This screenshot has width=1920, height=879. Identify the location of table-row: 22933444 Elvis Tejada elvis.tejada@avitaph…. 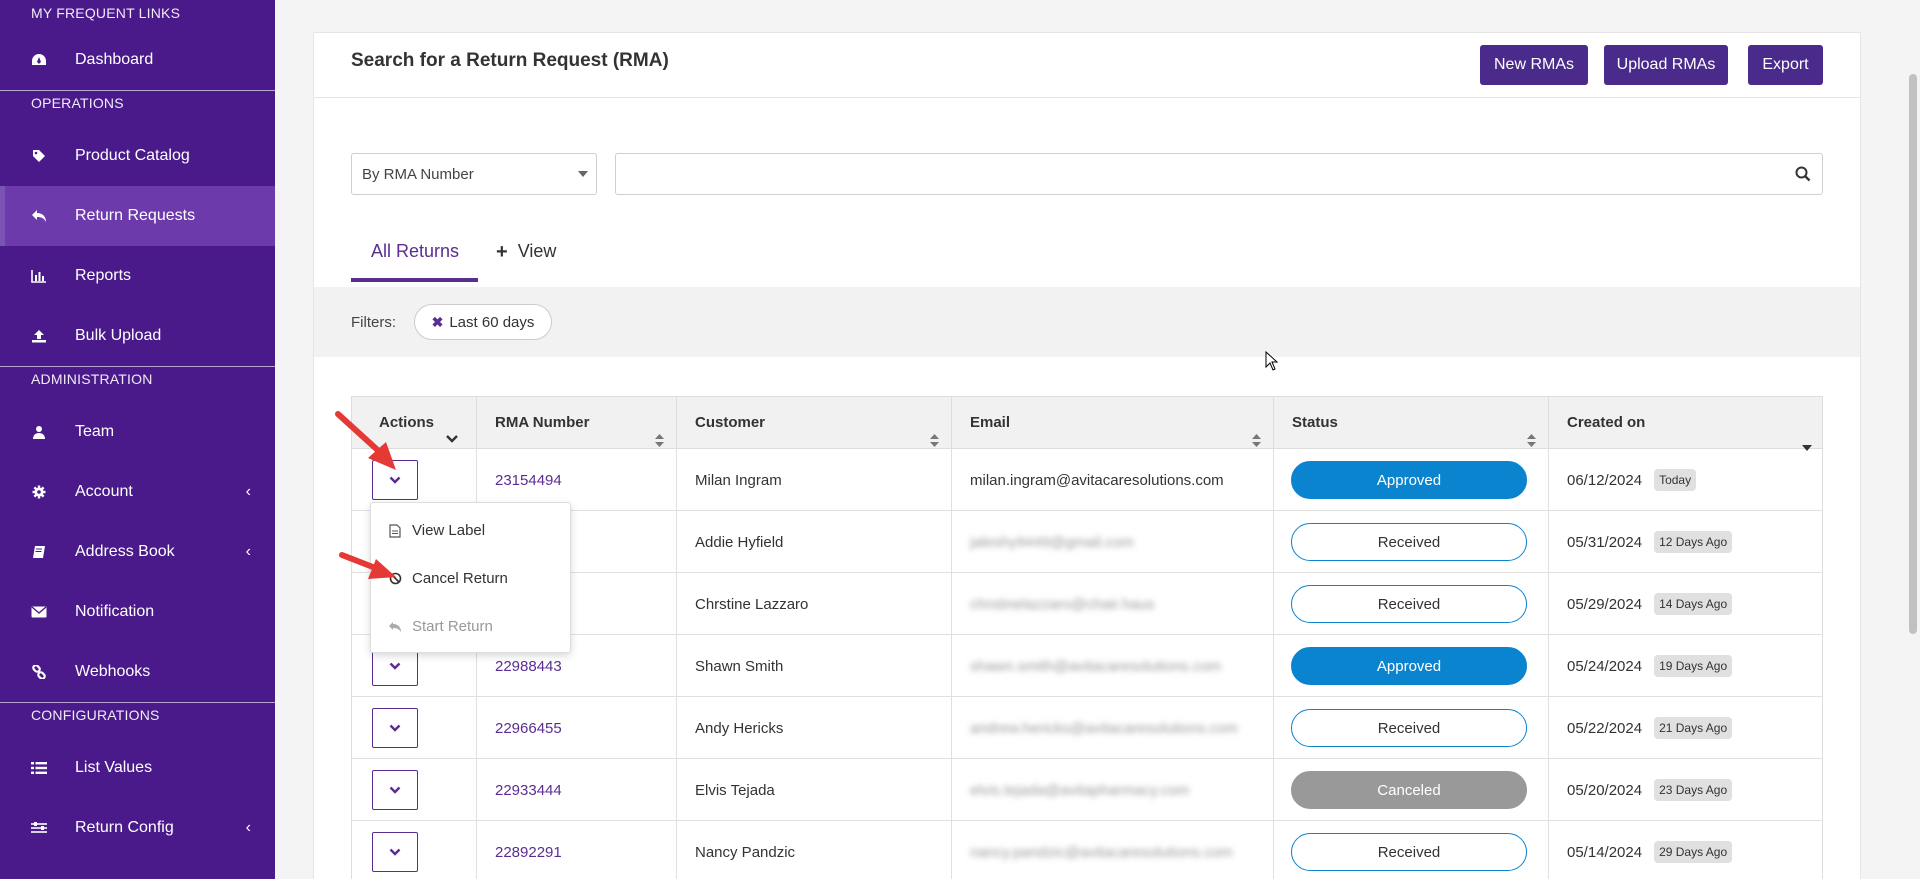
(1087, 790).